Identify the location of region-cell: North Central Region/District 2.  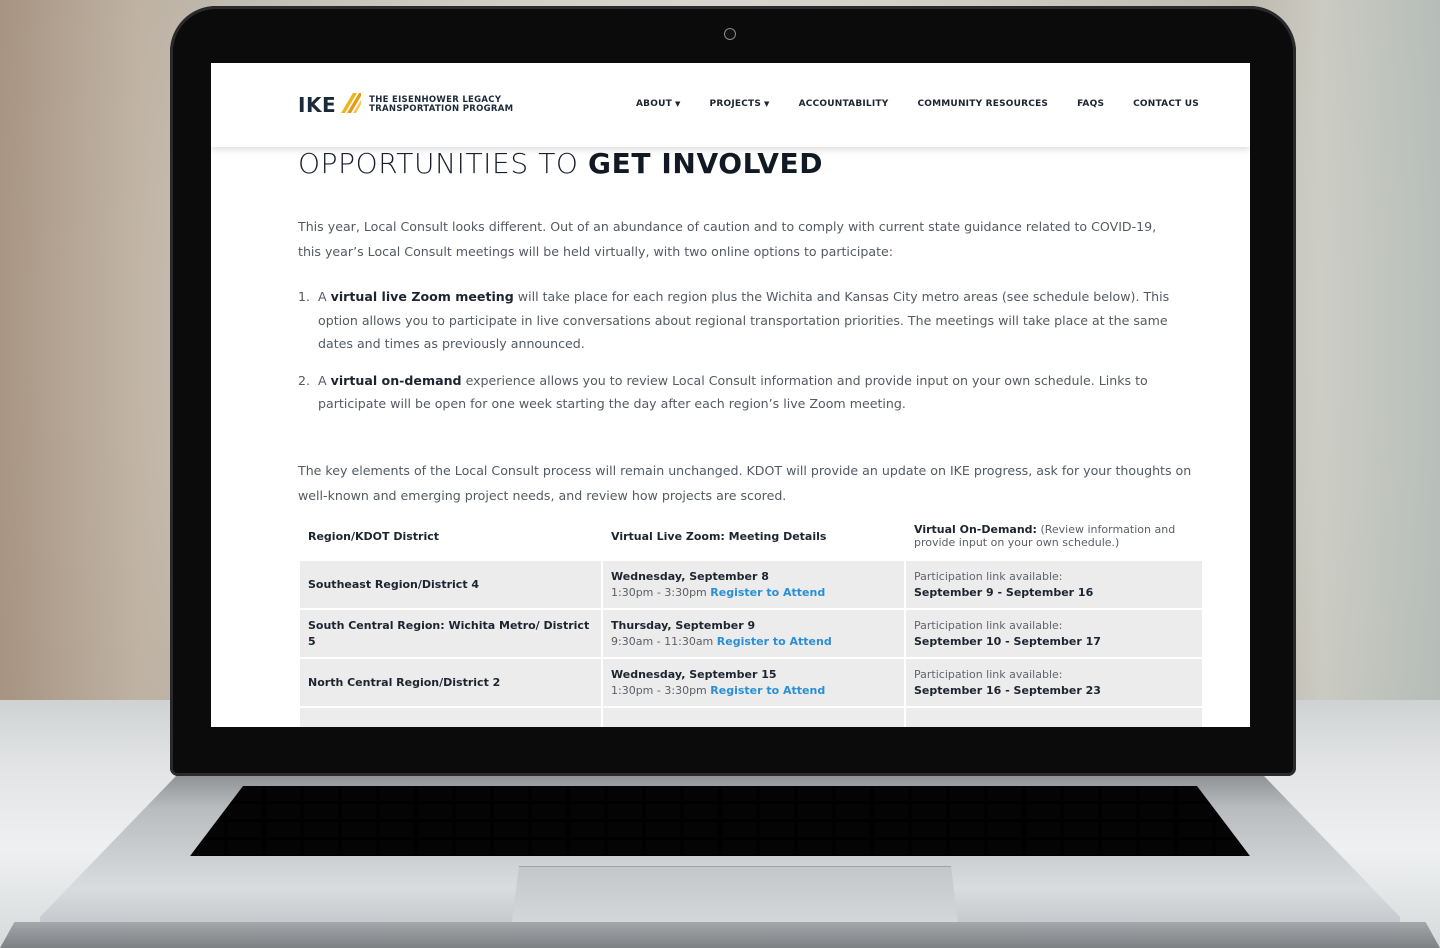
(450, 681).